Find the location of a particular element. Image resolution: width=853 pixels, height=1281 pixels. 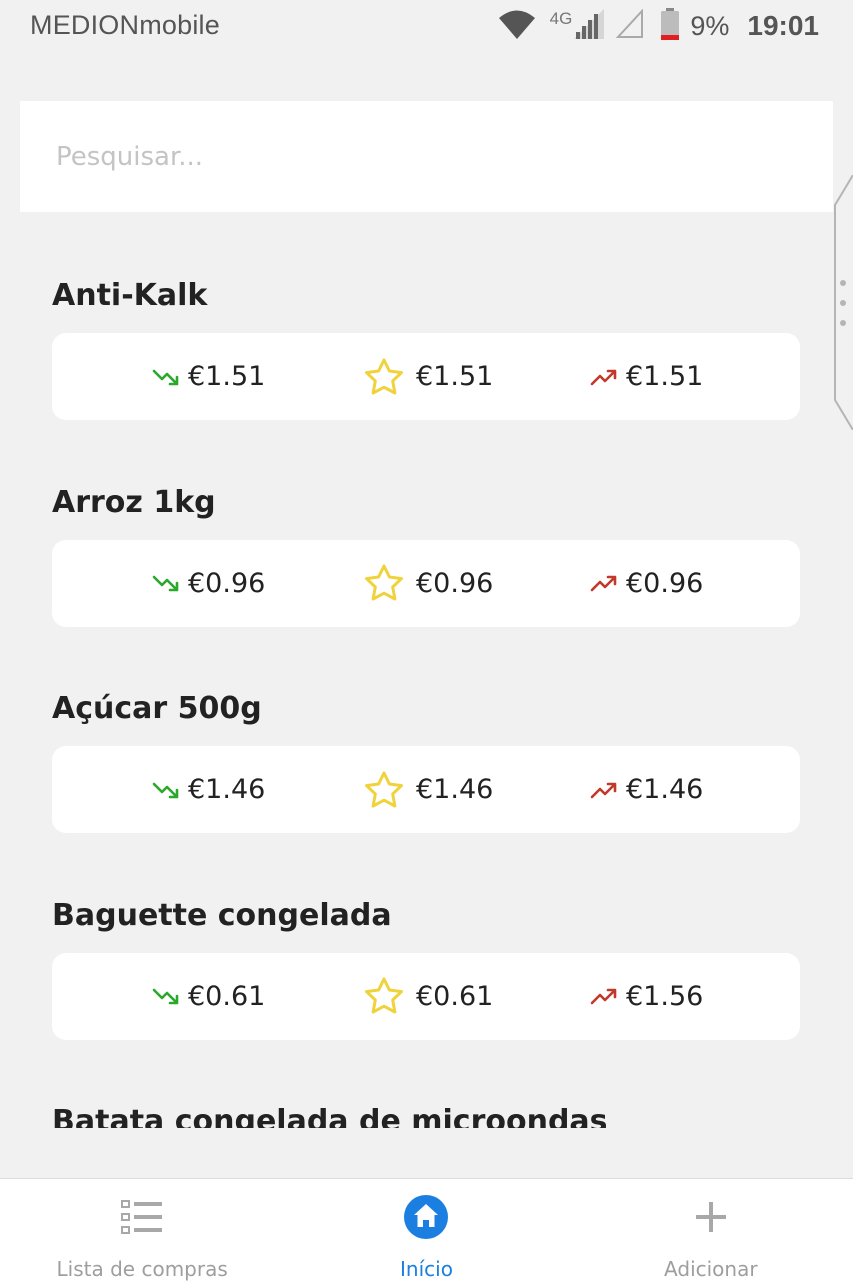

price-card: €1.46 €1.46 €1.46 is located at coordinates (426, 789).